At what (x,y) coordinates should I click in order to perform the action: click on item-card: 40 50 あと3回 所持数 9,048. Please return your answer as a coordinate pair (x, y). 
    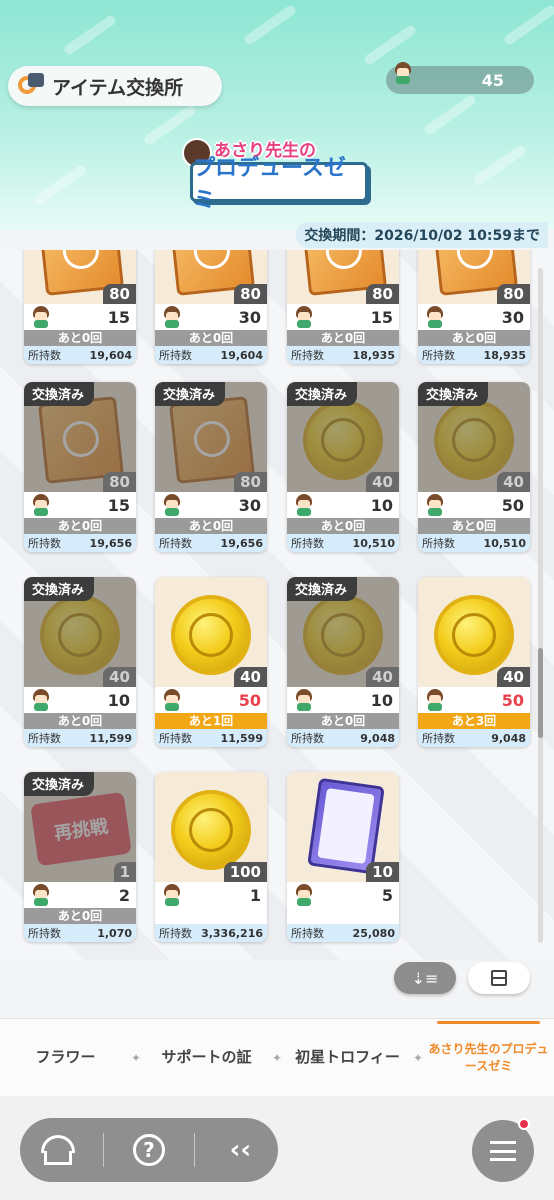
    Looking at the image, I should click on (474, 662).